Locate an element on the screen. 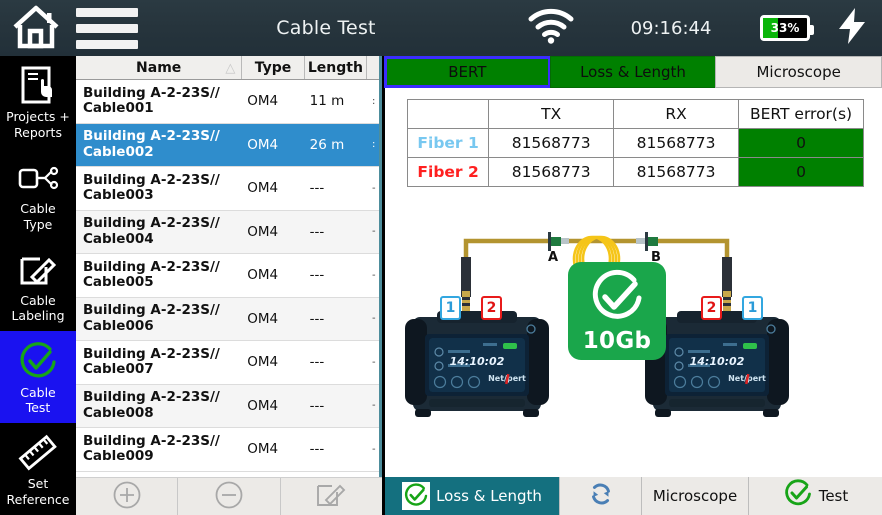  cable-table-header: Name △ Type Length is located at coordinates (227, 68).